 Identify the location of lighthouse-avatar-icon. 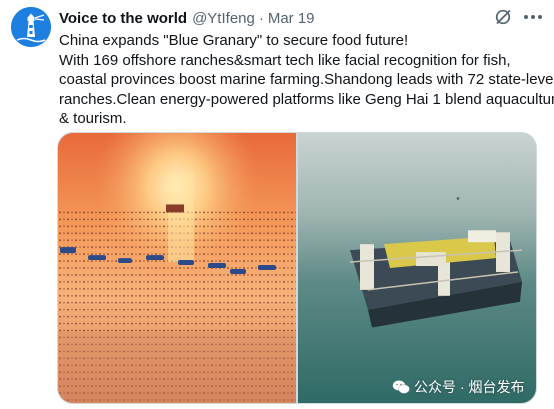
(31, 27).